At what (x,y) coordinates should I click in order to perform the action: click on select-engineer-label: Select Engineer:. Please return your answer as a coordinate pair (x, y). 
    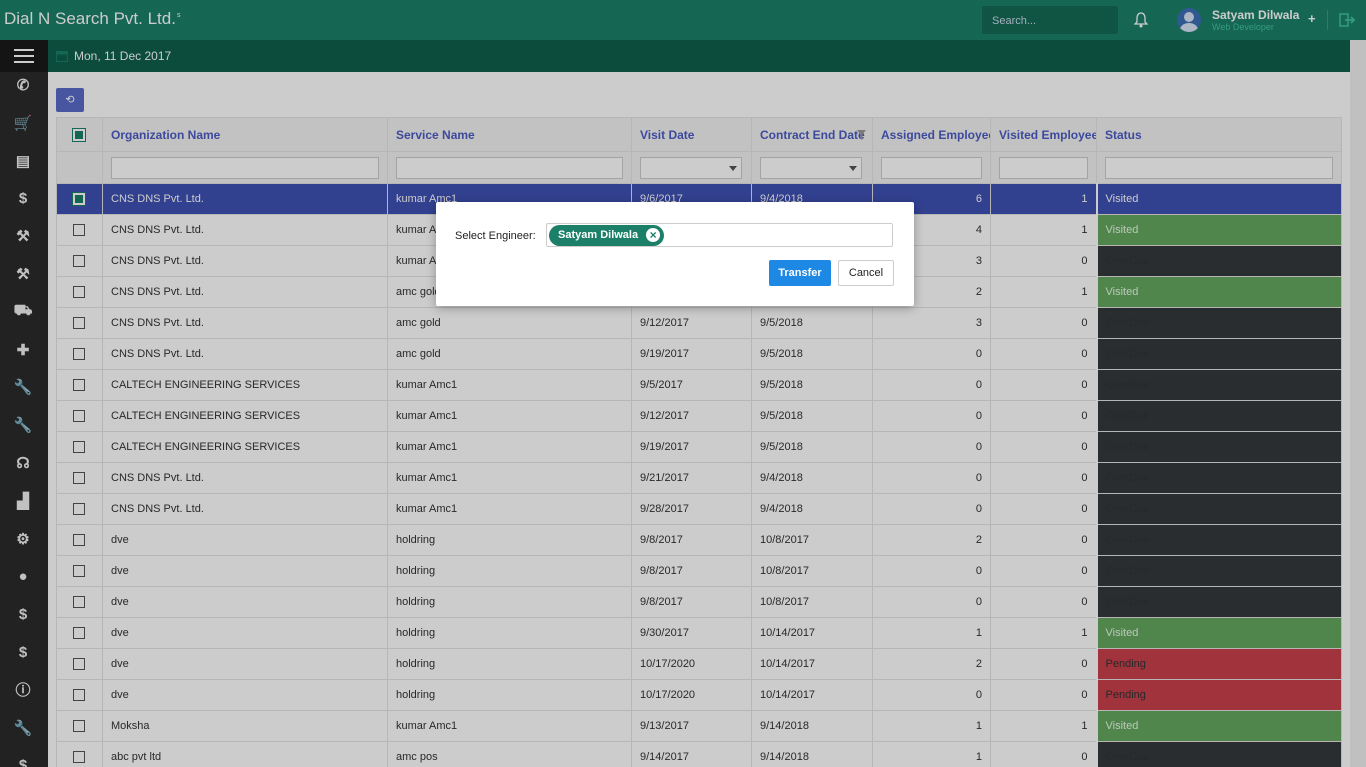
    Looking at the image, I should click on (495, 236).